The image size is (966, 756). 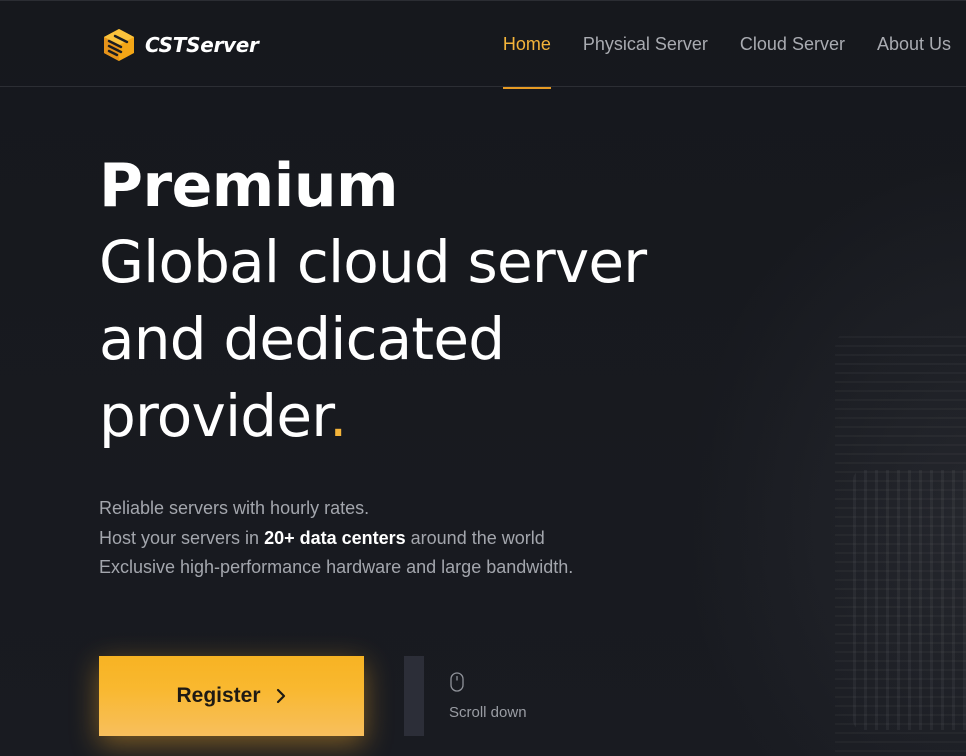 What do you see at coordinates (645, 44) in the screenshot?
I see `nav-physical-server: Physical Server` at bounding box center [645, 44].